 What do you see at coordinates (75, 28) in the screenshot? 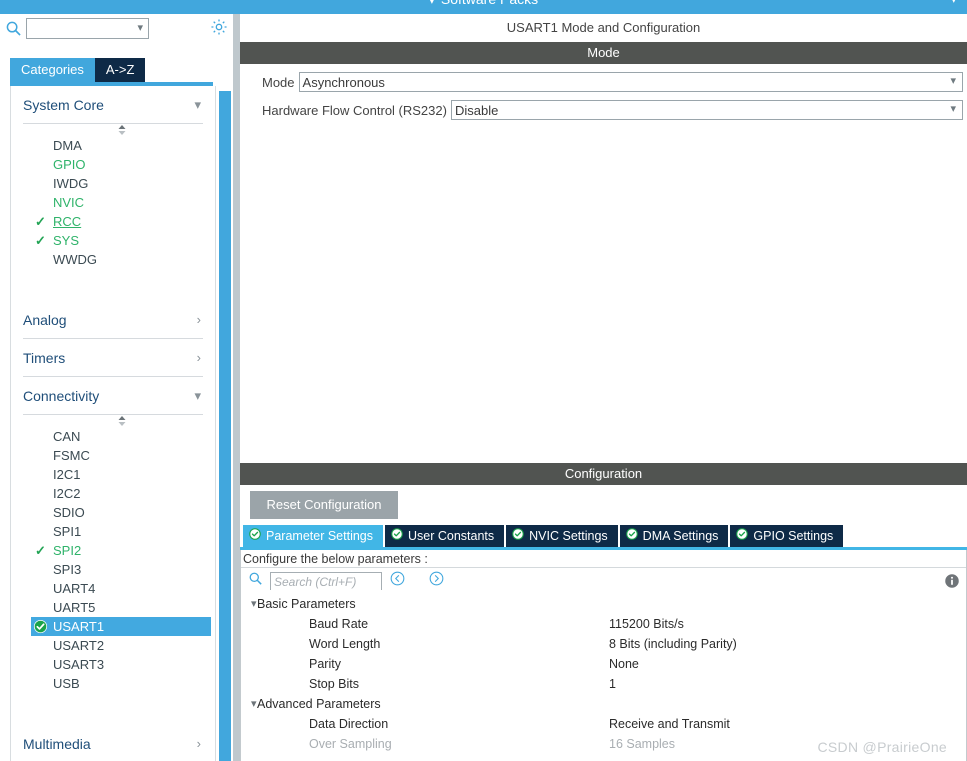
I see `search-input` at bounding box center [75, 28].